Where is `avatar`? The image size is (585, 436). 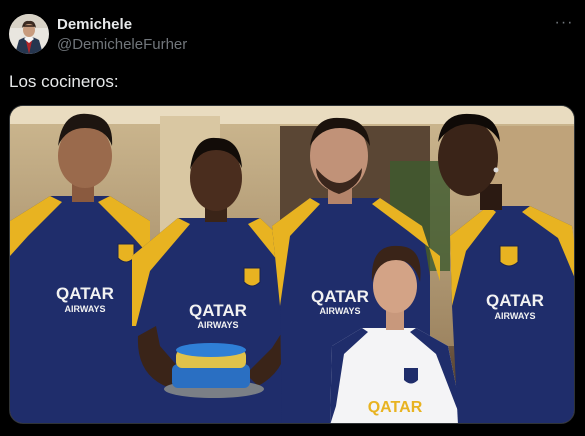 avatar is located at coordinates (29, 34).